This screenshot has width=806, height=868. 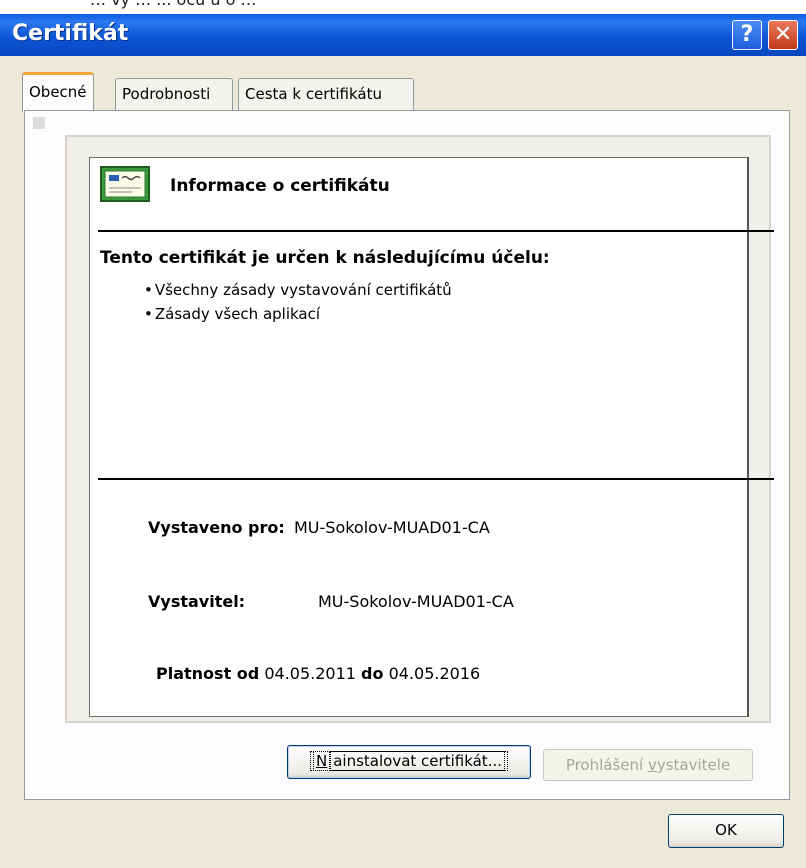 I want to click on help-button: ?, so click(x=747, y=35).